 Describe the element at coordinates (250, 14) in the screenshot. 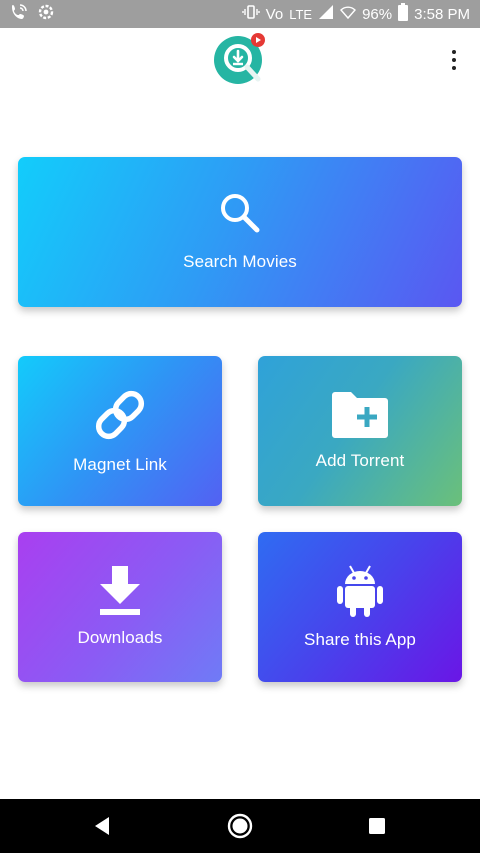

I see `vibrate-icon` at that location.